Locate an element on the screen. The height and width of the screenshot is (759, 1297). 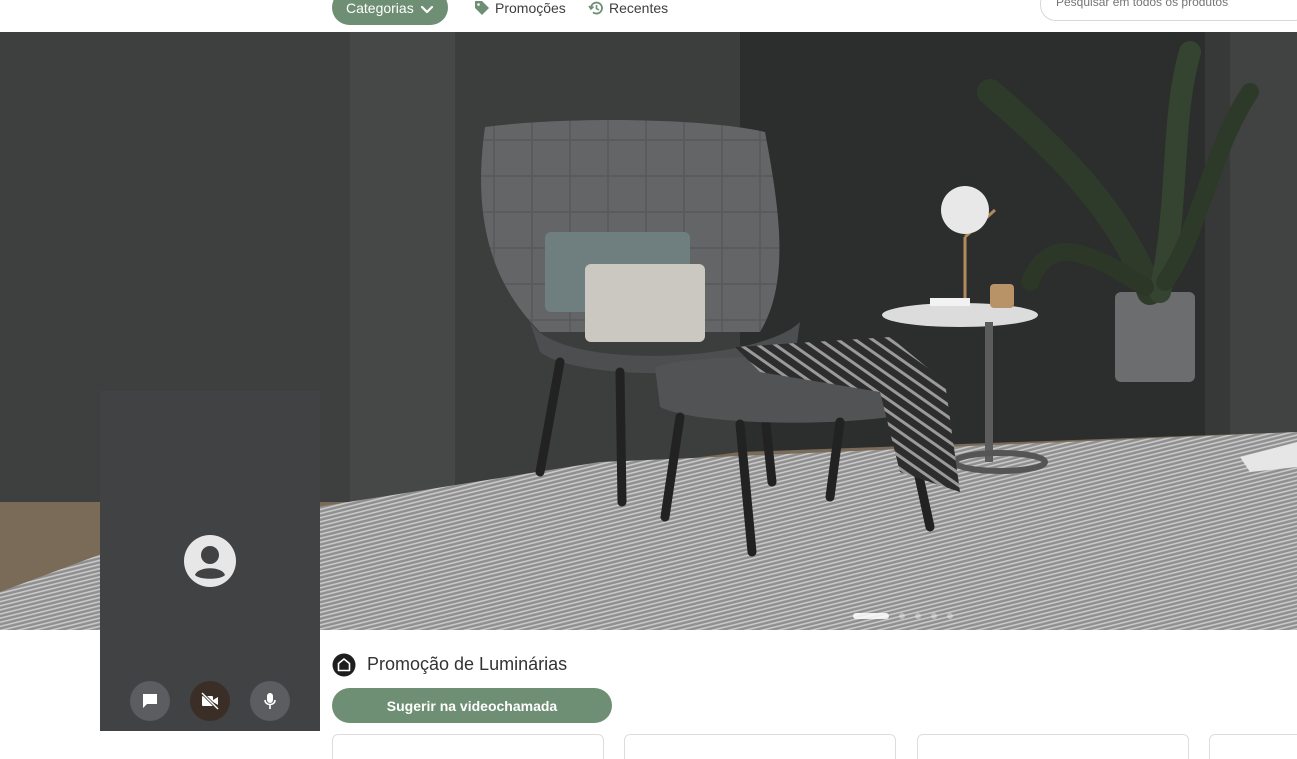
microphone-icon is located at coordinates (270, 701).